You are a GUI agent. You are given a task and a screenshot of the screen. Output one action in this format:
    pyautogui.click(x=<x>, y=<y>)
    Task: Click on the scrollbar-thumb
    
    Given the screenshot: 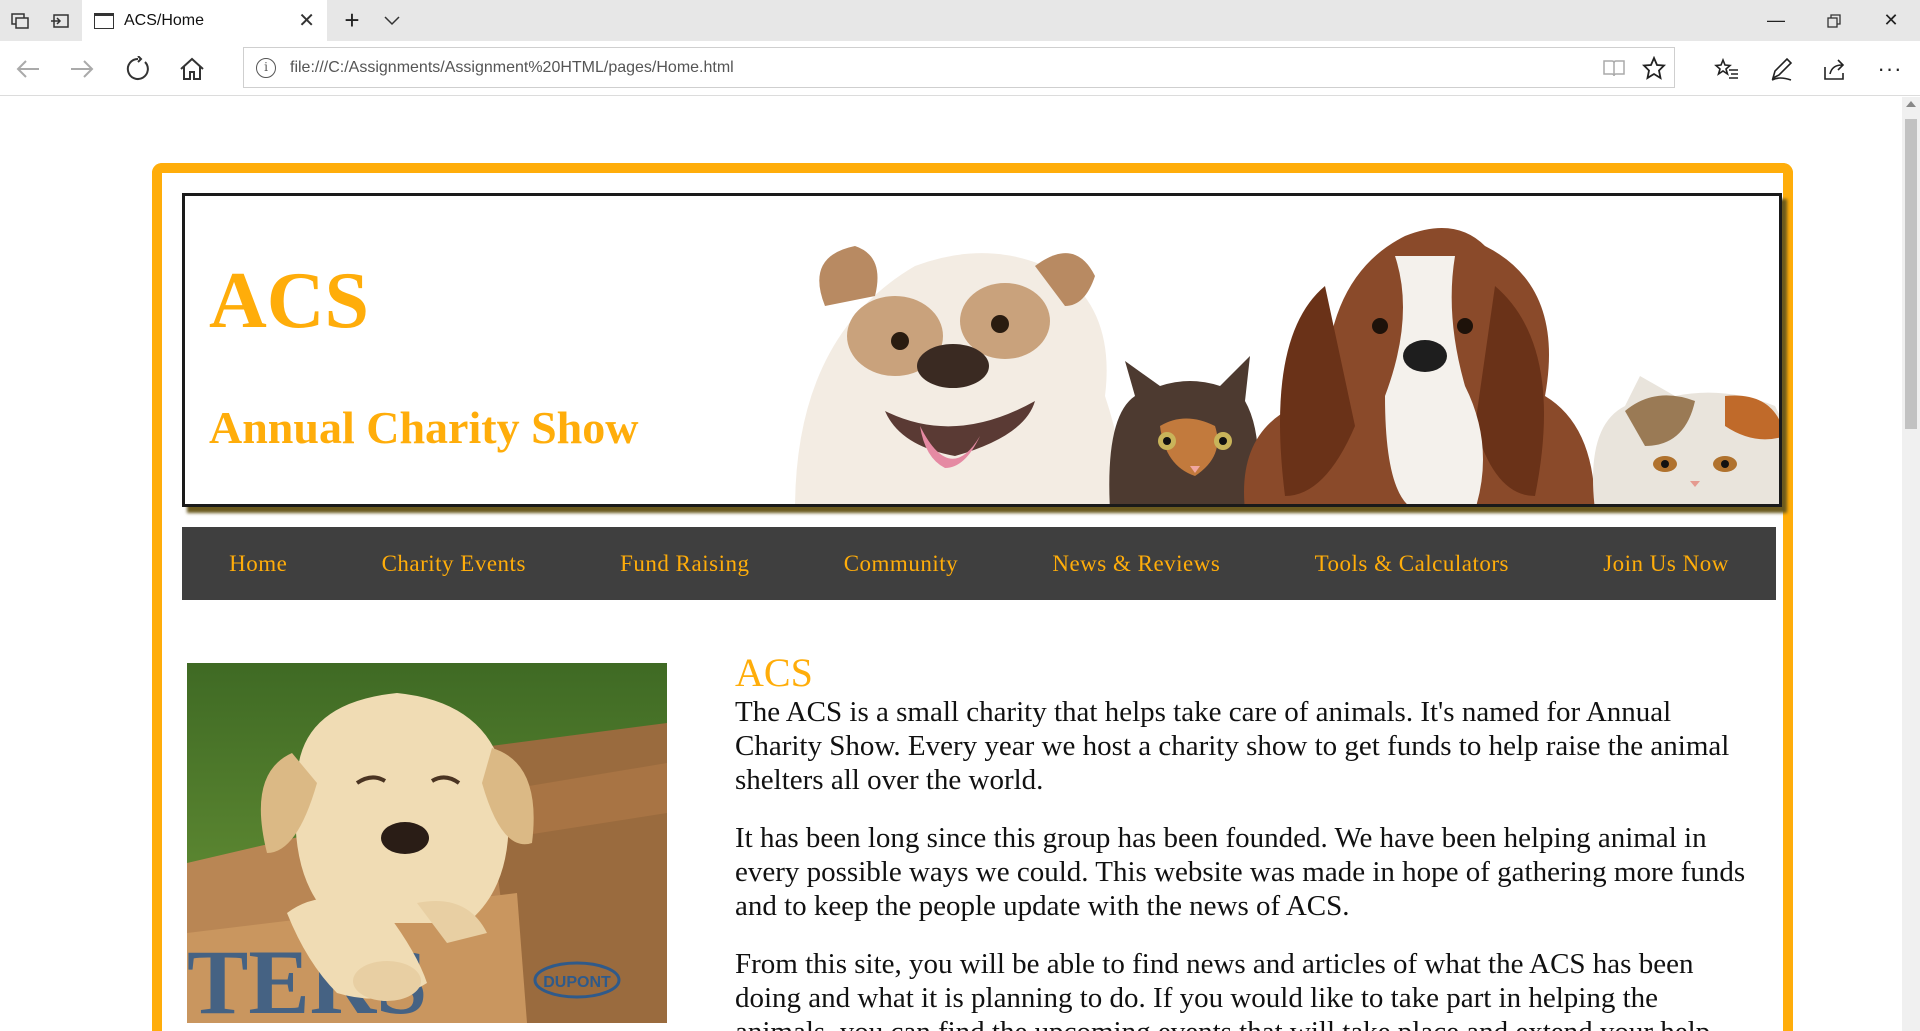 What is the action you would take?
    pyautogui.click(x=1911, y=274)
    